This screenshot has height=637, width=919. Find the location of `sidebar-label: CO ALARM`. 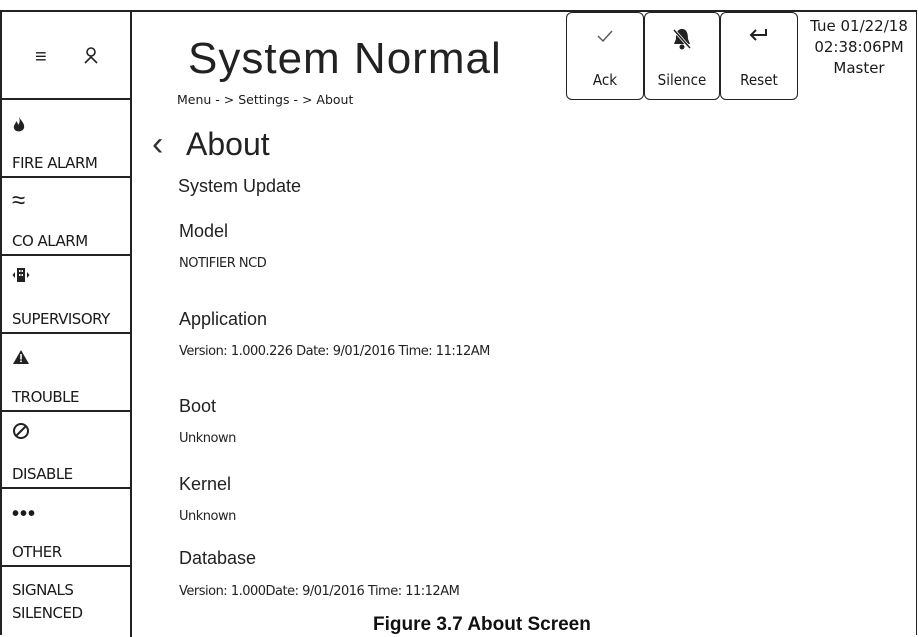

sidebar-label: CO ALARM is located at coordinates (50, 241).